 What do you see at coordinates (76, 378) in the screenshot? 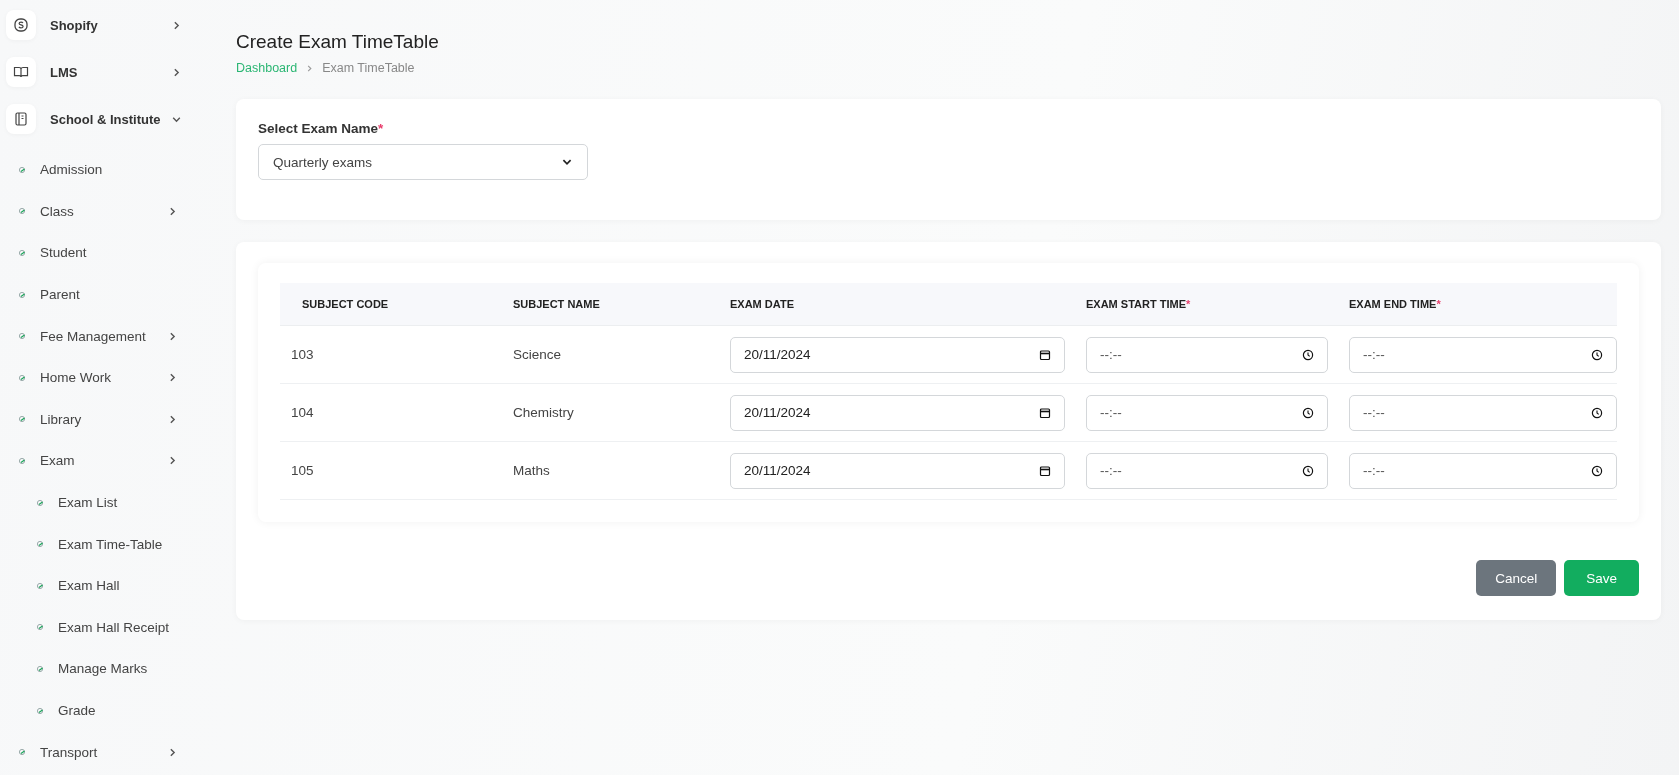
I see `sidebar-item-label: Home Work` at bounding box center [76, 378].